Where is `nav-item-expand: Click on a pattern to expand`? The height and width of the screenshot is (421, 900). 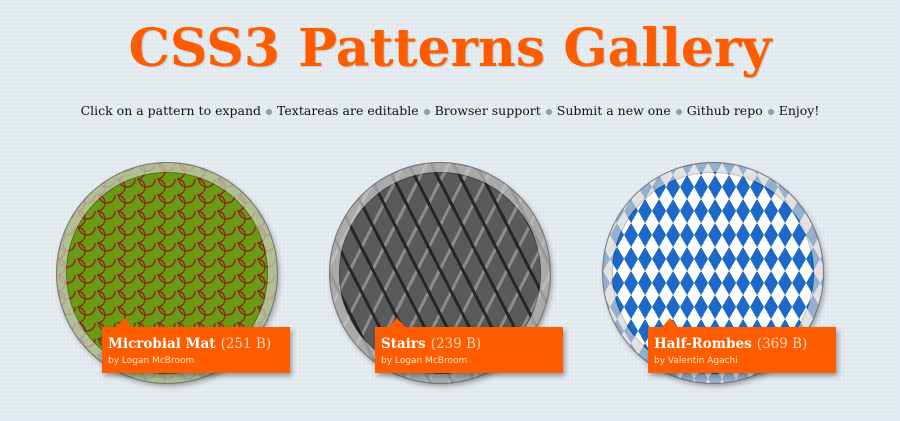
nav-item-expand: Click on a pattern to expand is located at coordinates (171, 110).